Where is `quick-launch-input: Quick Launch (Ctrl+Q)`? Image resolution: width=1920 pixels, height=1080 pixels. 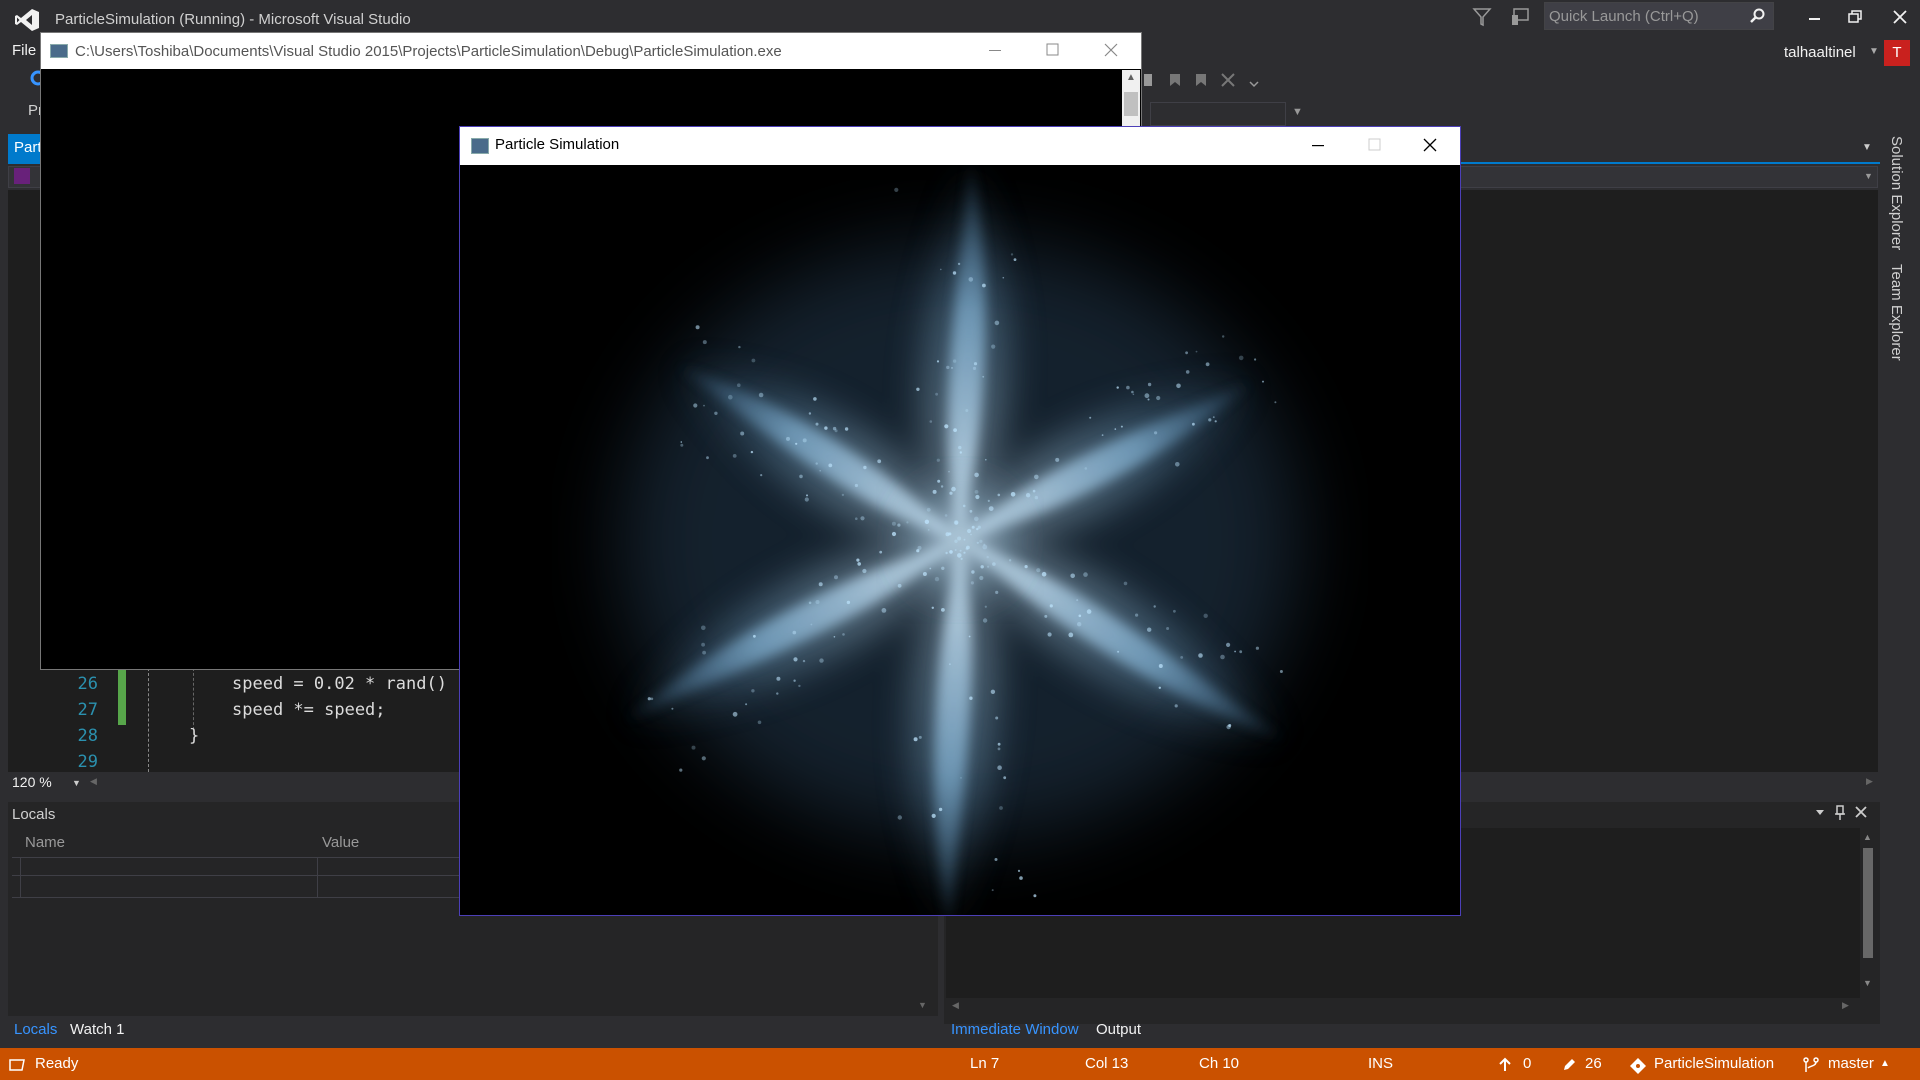
quick-launch-input: Quick Launch (Ctrl+Q) is located at coordinates (1659, 16).